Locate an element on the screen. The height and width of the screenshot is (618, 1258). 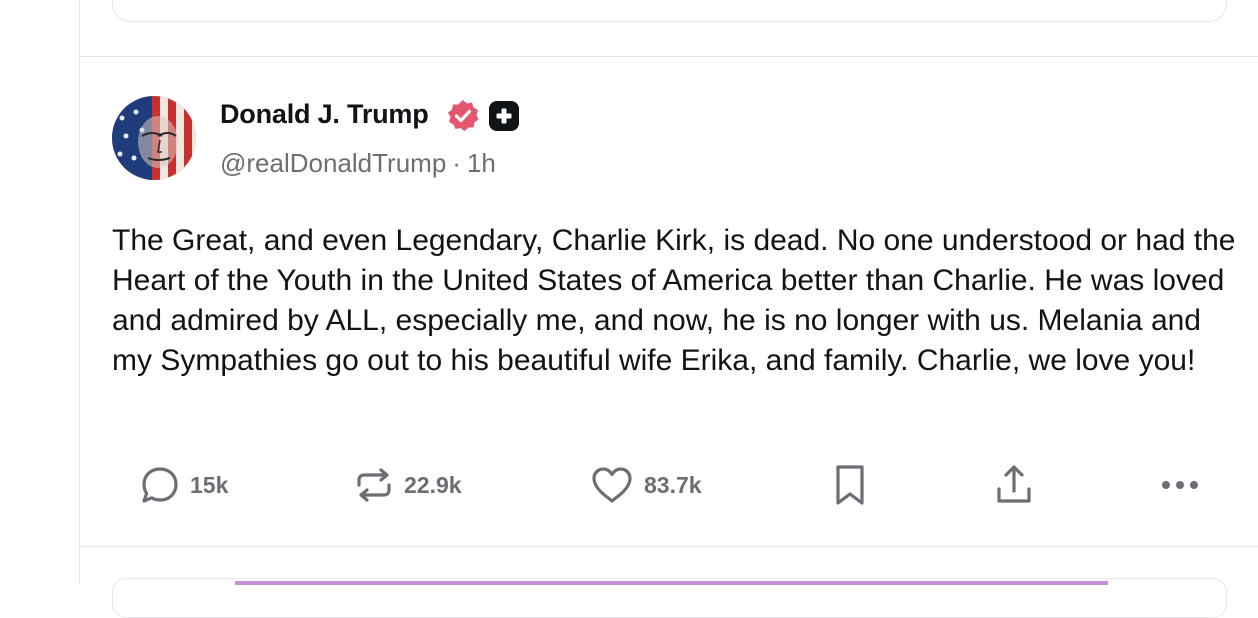
share-button is located at coordinates (1014, 485).